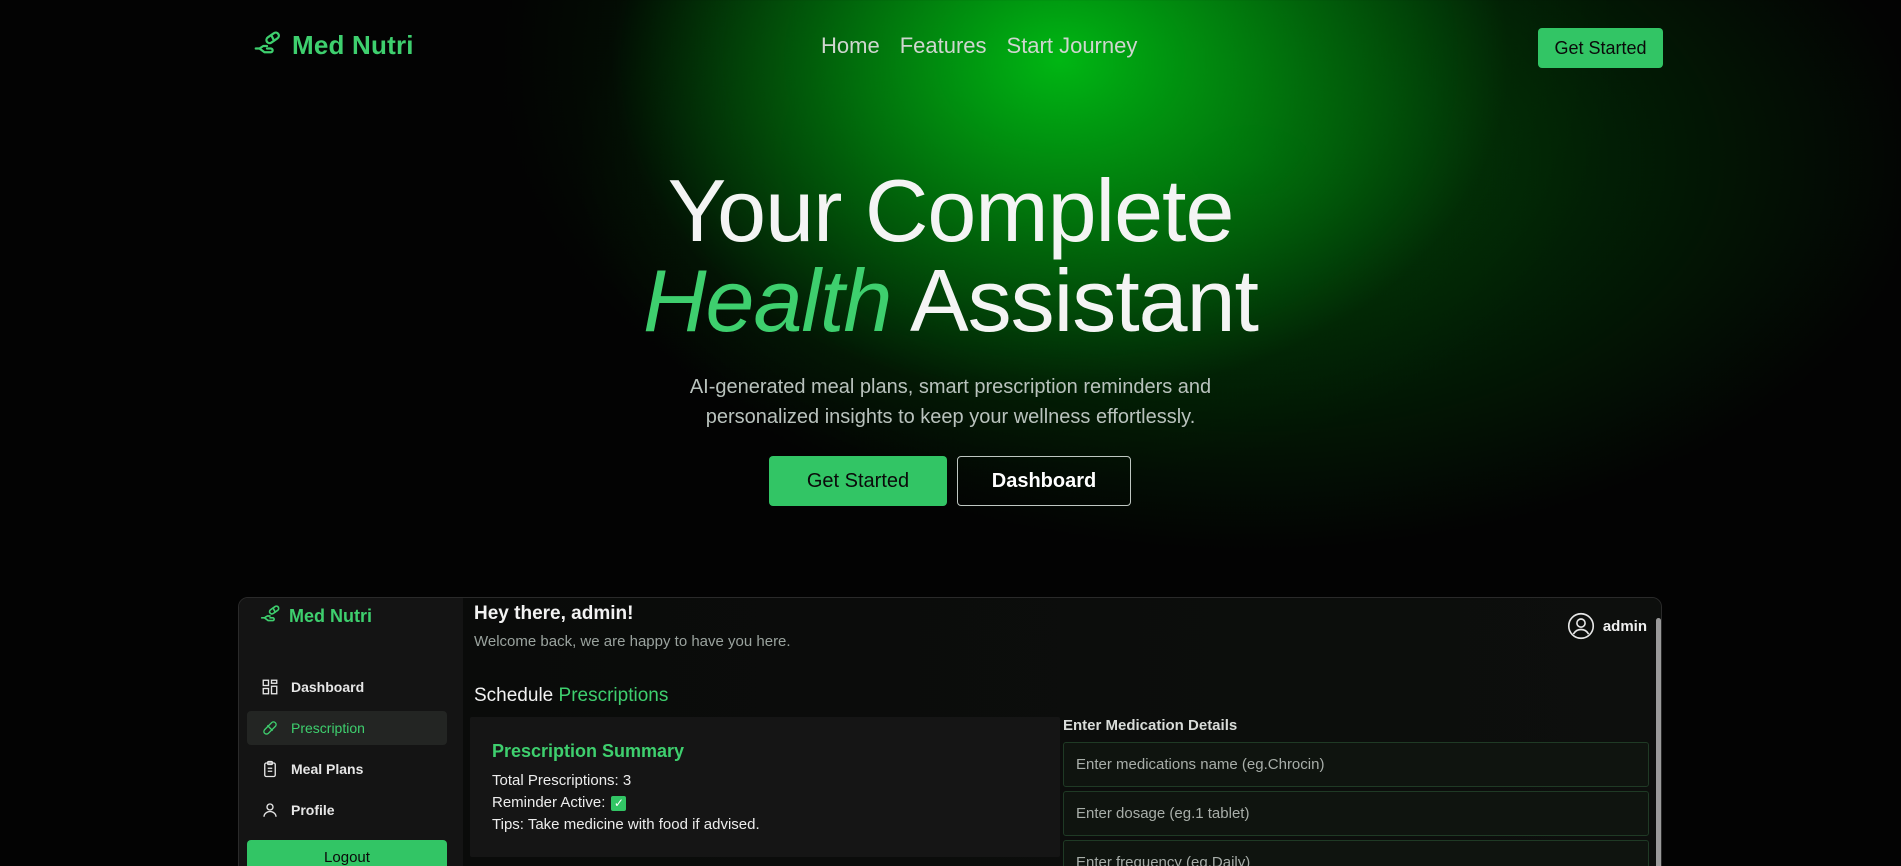  What do you see at coordinates (1072, 46) in the screenshot?
I see `nav-link-start-journey: Start Journey` at bounding box center [1072, 46].